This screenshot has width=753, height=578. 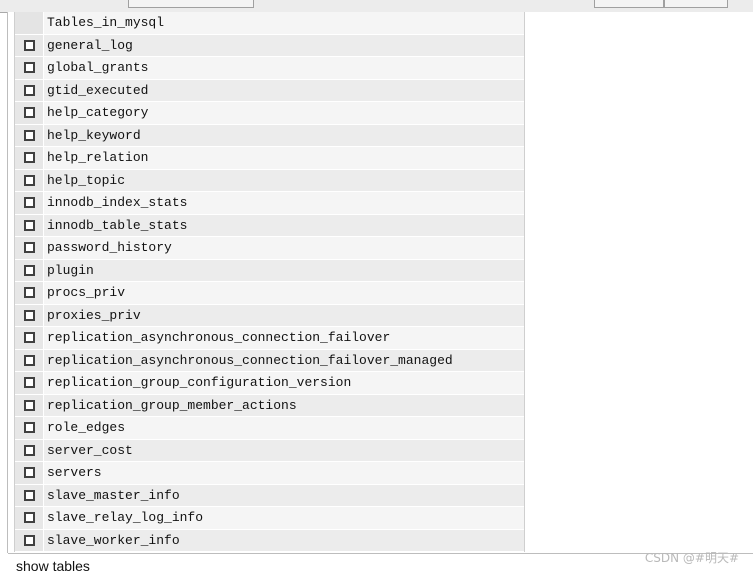 I want to click on table-row: plugin, so click(x=269, y=270).